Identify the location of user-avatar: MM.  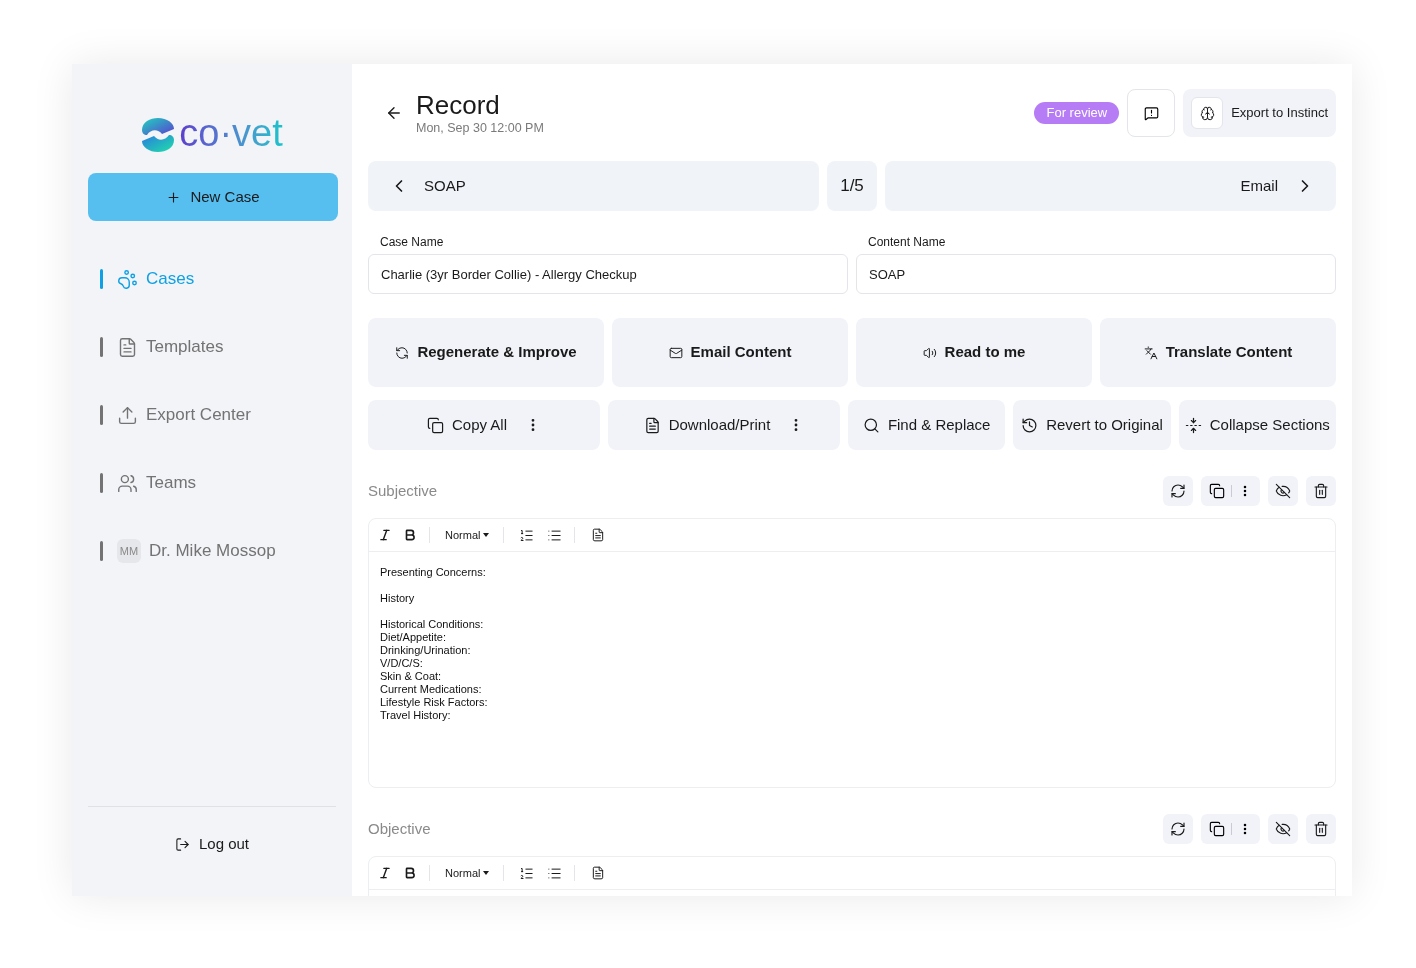
(129, 551).